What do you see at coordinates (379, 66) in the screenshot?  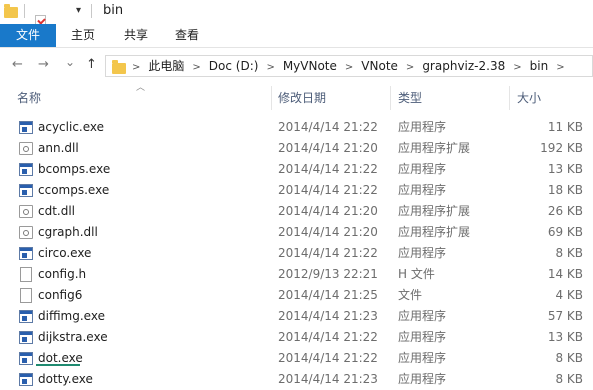 I see `breadcrumb-vnote: VNote` at bounding box center [379, 66].